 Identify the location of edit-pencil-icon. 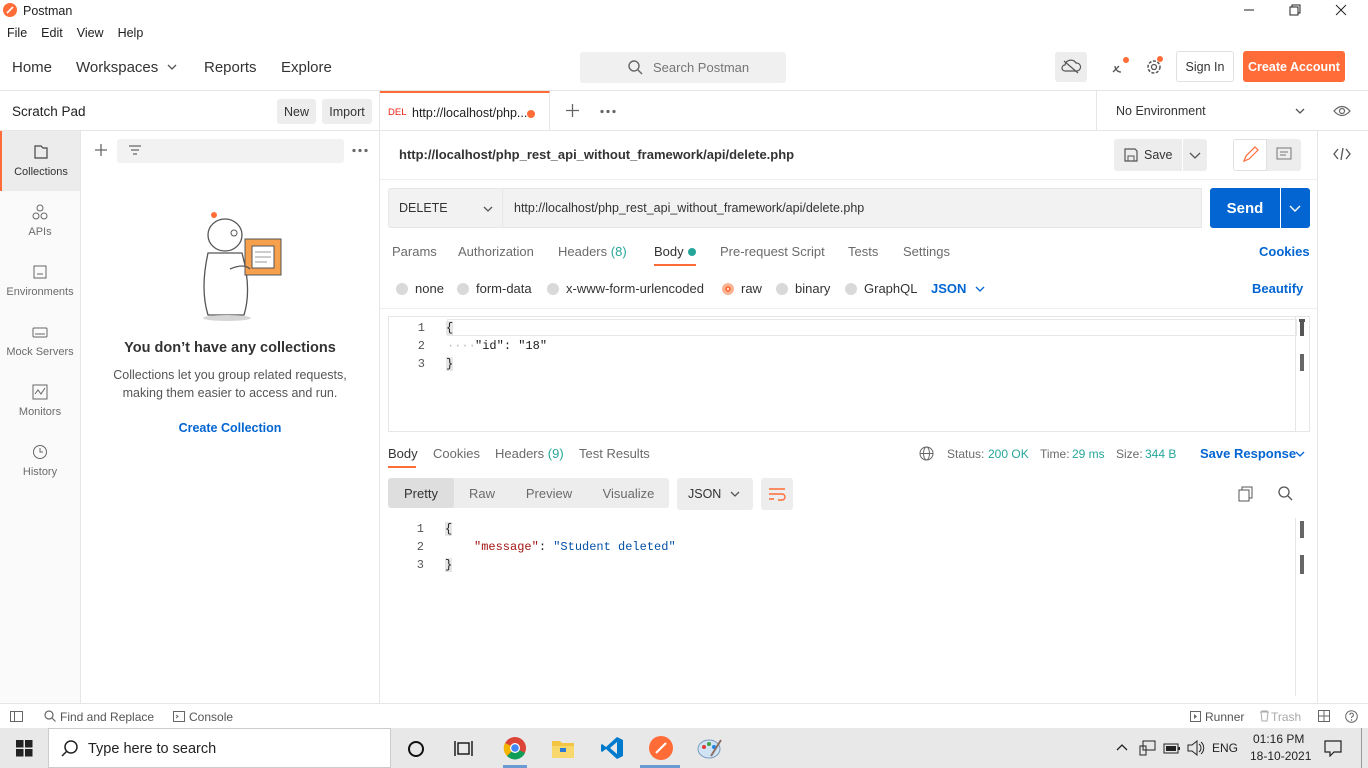
(1250, 155).